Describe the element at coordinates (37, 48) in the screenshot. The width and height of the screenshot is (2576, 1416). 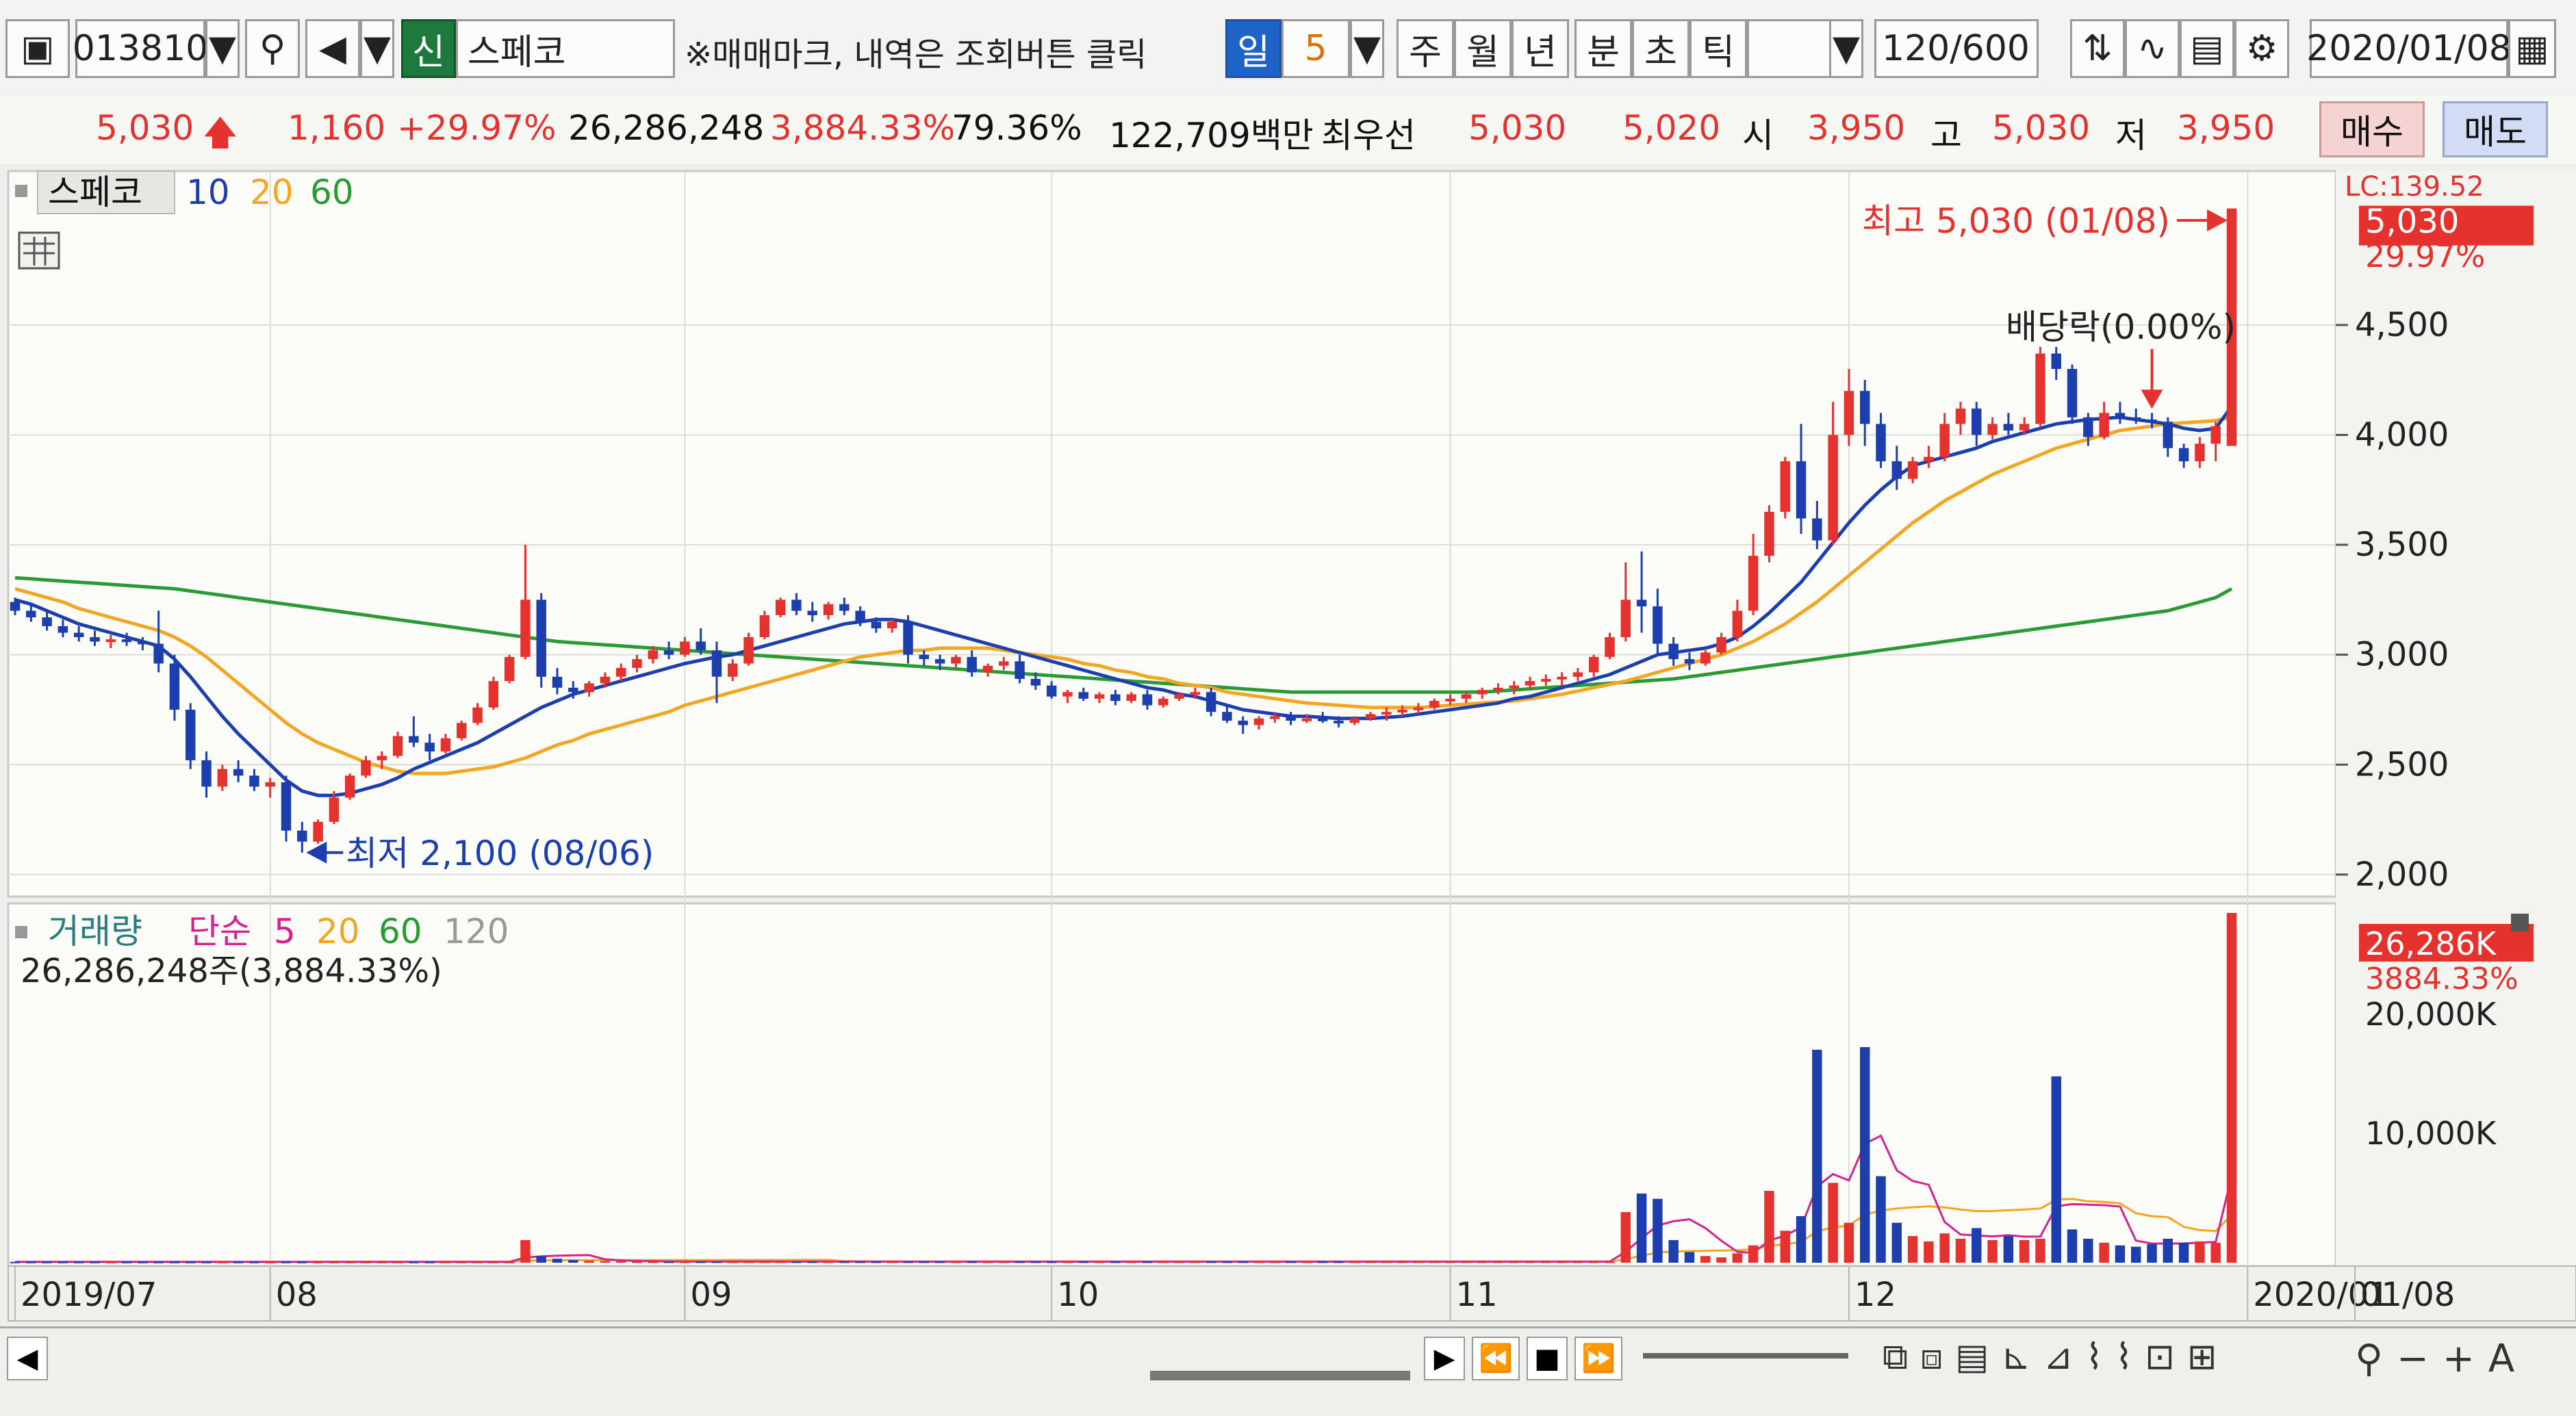
I see `window-menu-icon: ▣` at that location.